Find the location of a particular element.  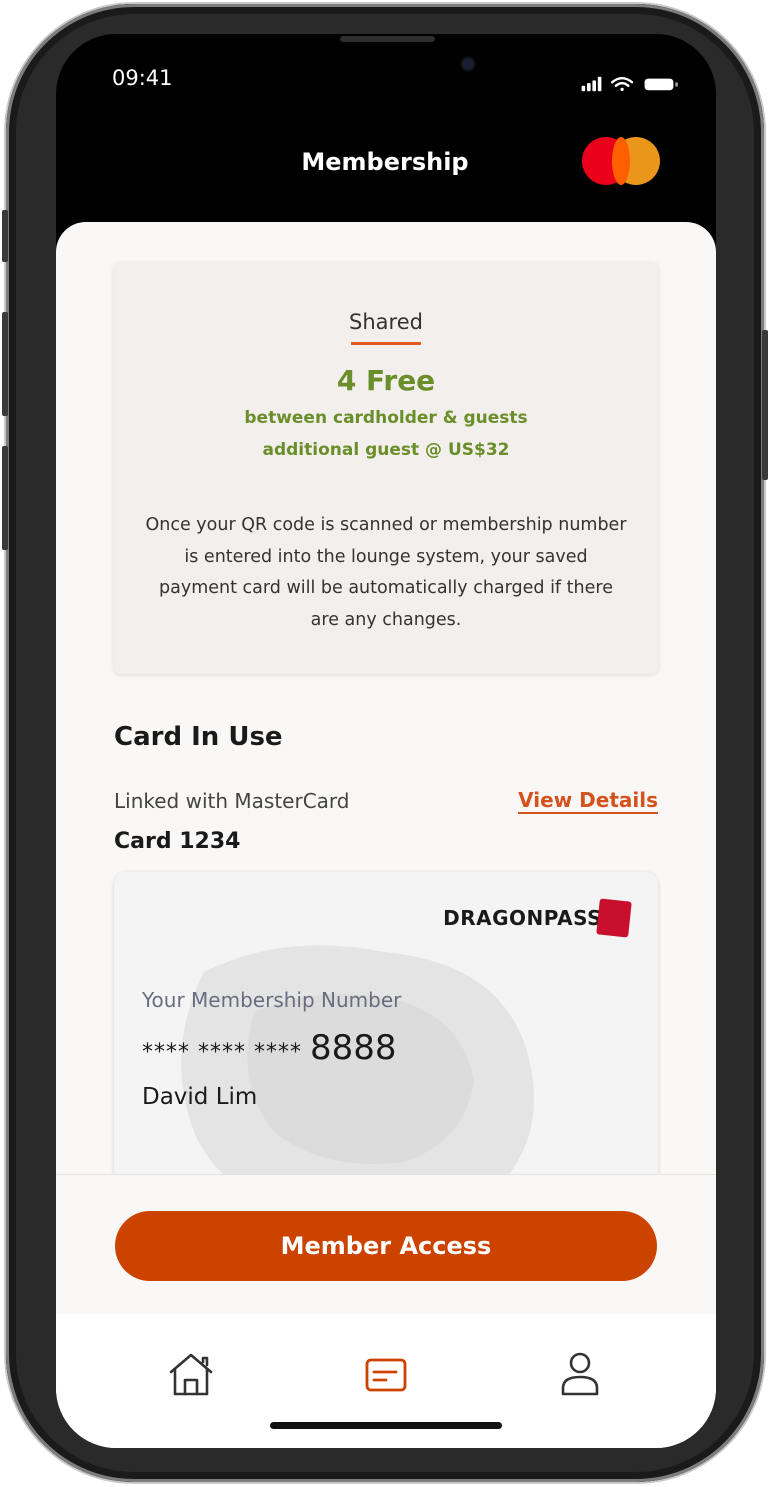

speaker-grill is located at coordinates (387, 39).